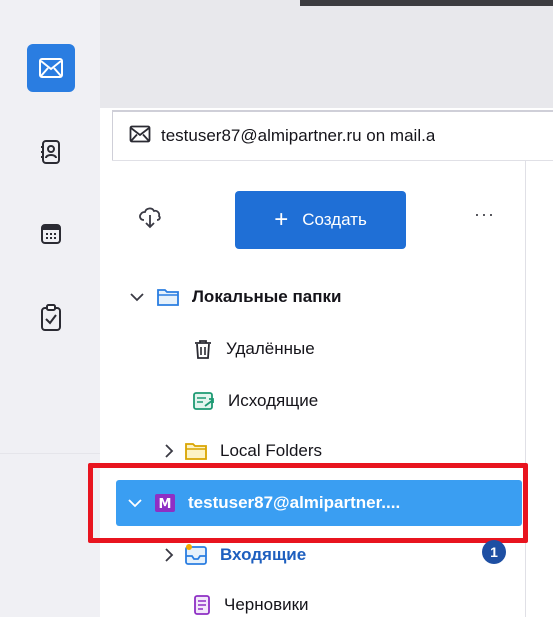  Describe the element at coordinates (426, 3) in the screenshot. I see `window-edge` at that location.